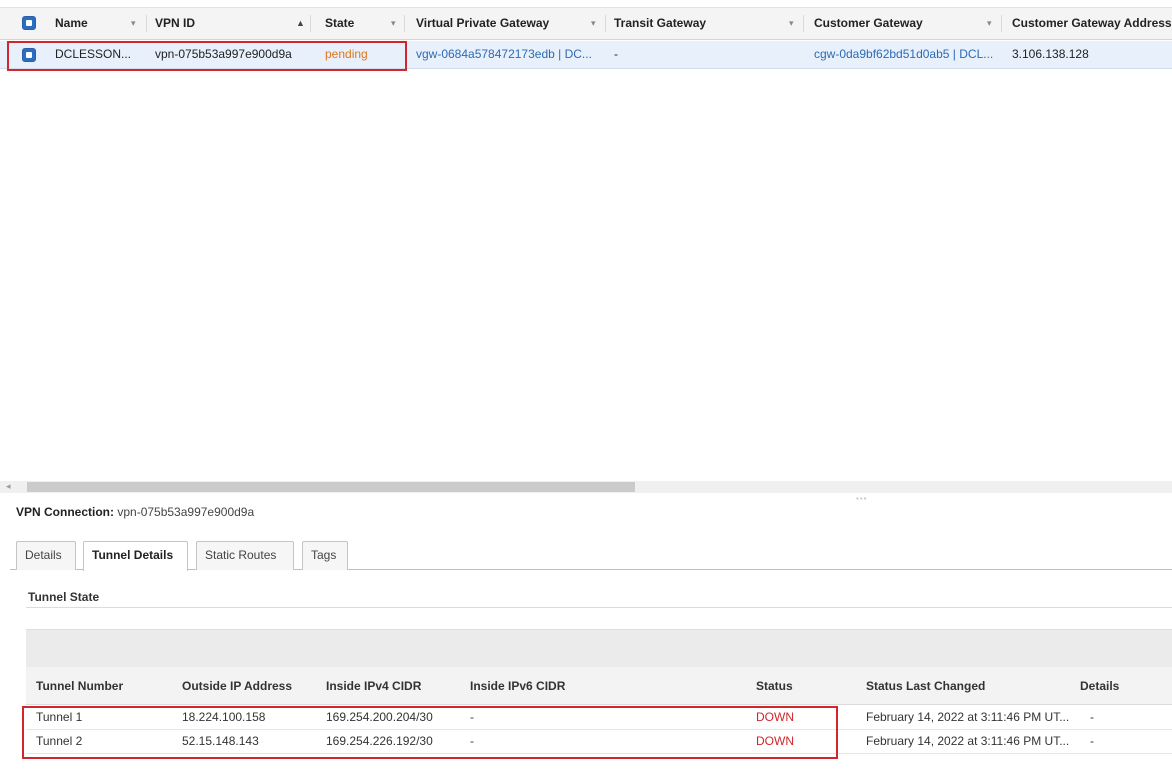  I want to click on vpn-connection-id: vpn-075b53a997e900d9a, so click(186, 512).